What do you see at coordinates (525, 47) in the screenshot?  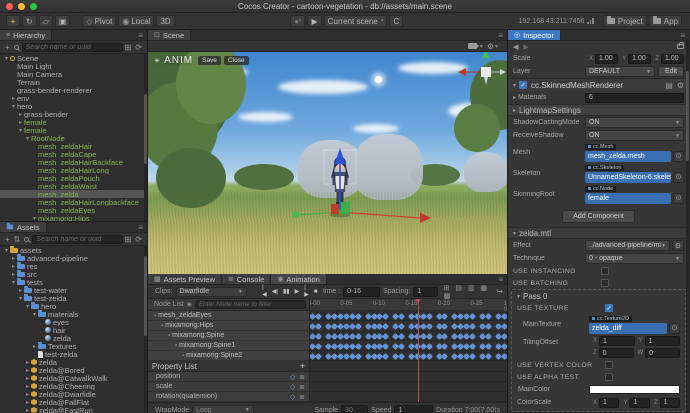 I see `nav-forward-icon: ▶` at bounding box center [525, 47].